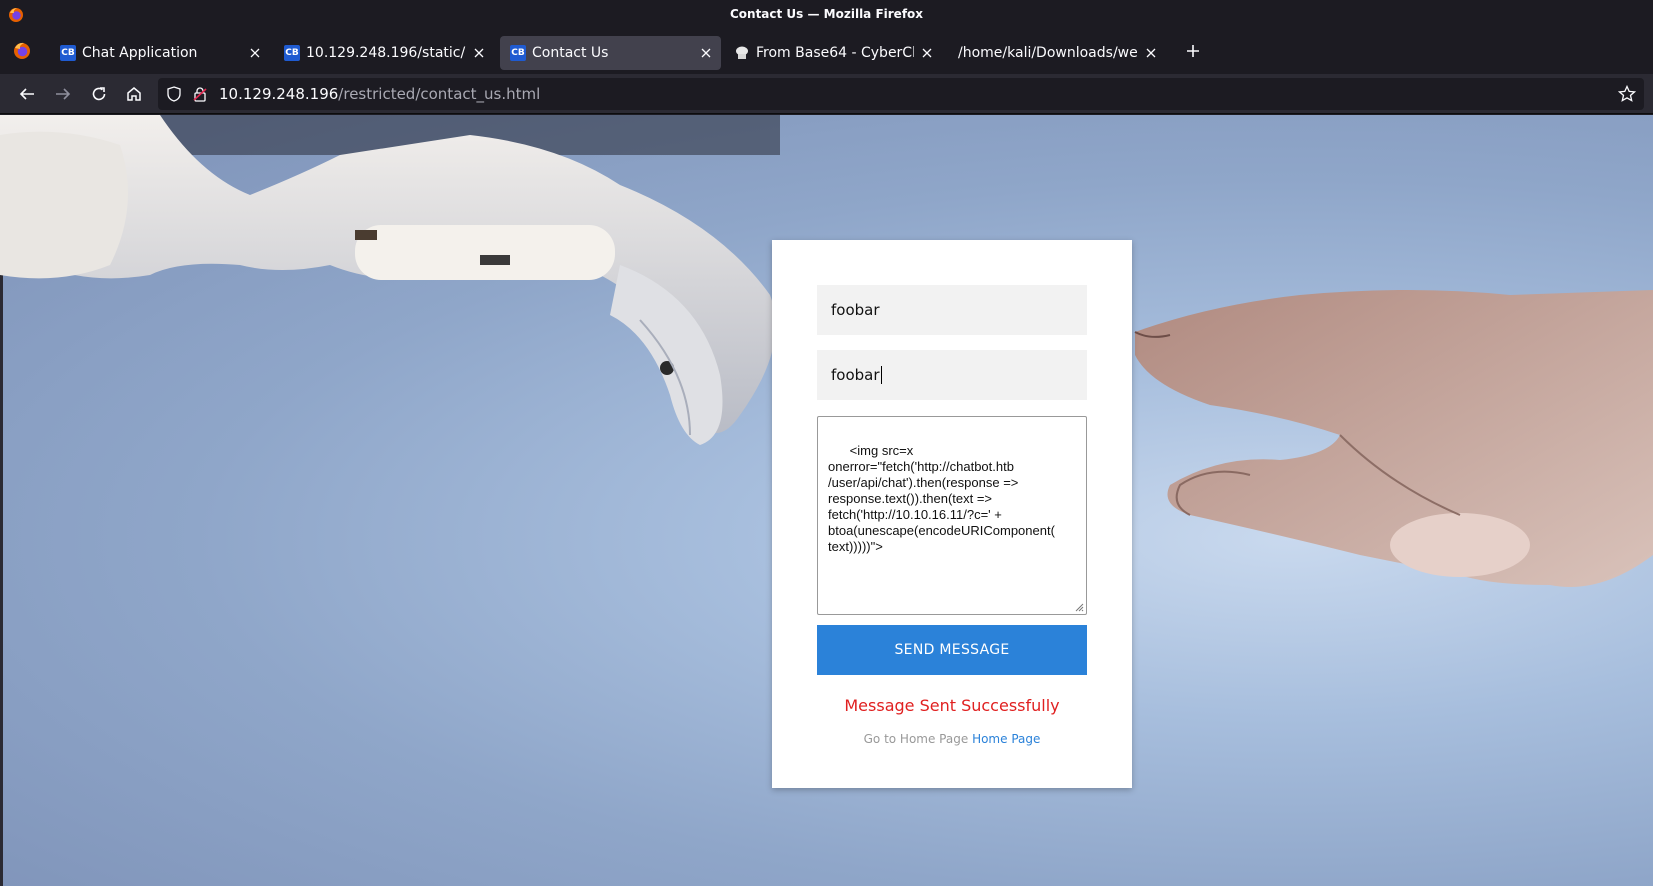 This screenshot has width=1653, height=886. I want to click on window-titlebar: Contact Us — Mozilla Firefox, so click(826, 15).